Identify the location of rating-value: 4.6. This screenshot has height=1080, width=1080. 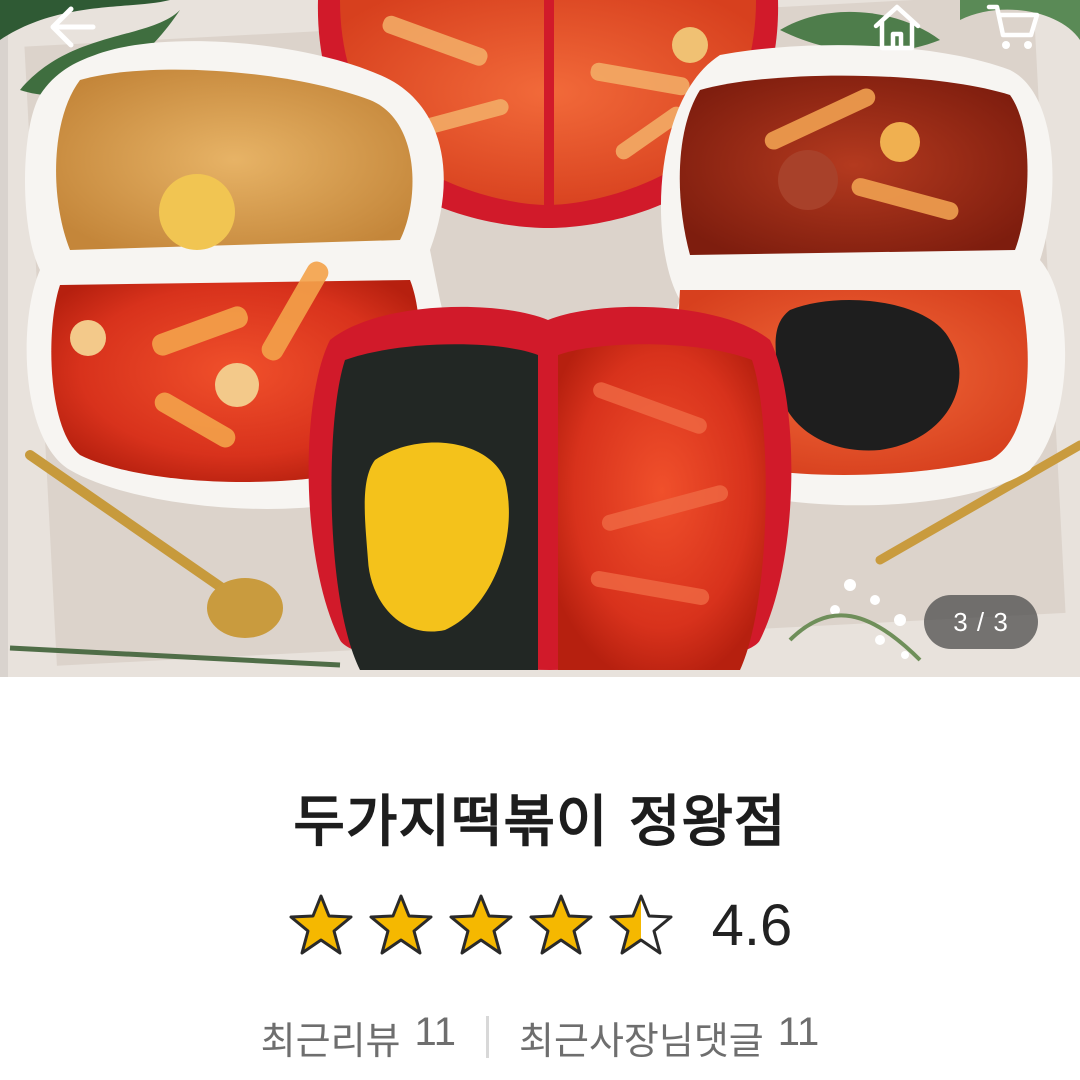
(752, 925).